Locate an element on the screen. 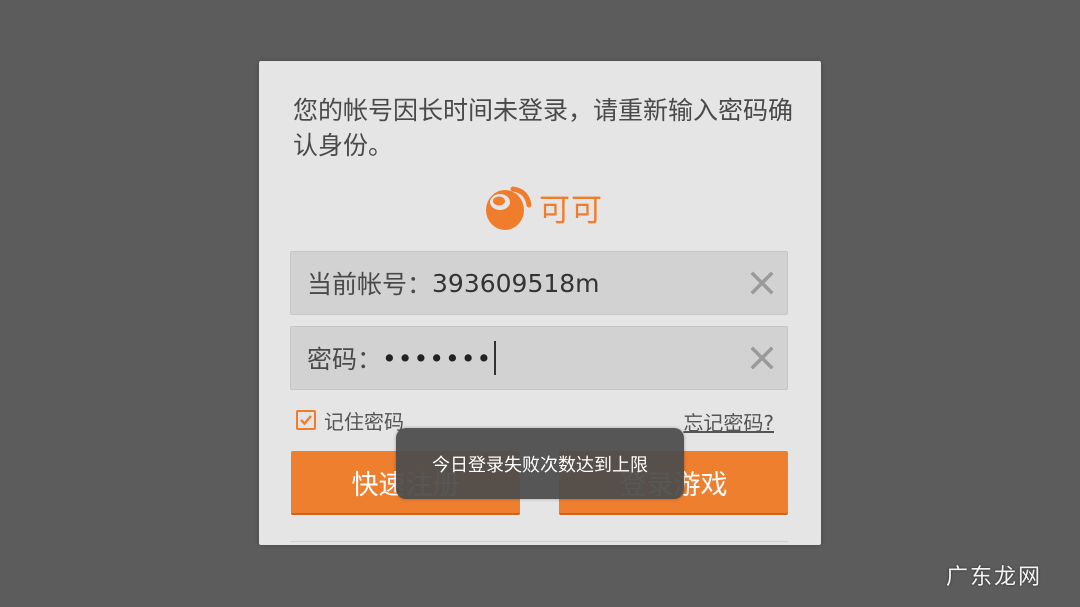 The image size is (1080, 607). account-label: 当前帐号： is located at coordinates (370, 284).